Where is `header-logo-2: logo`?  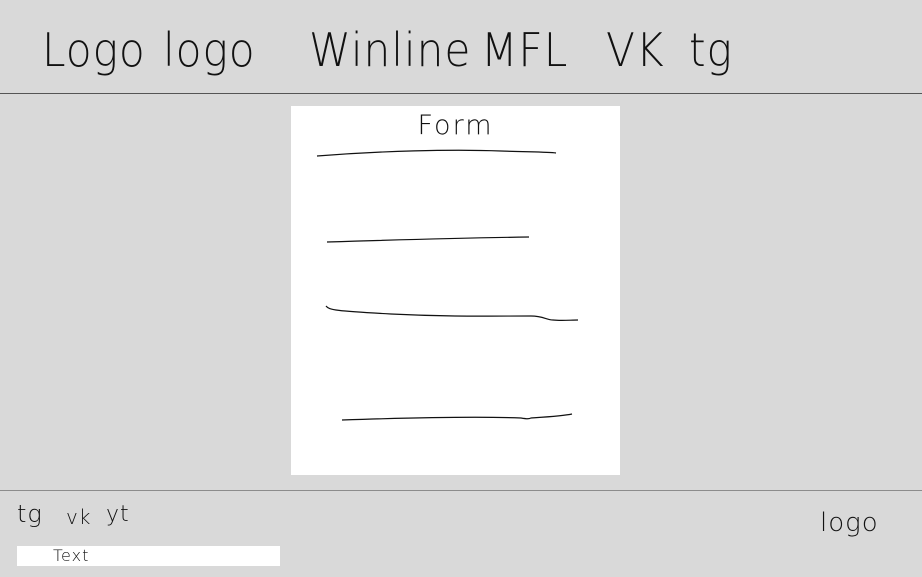 header-logo-2: logo is located at coordinates (209, 50).